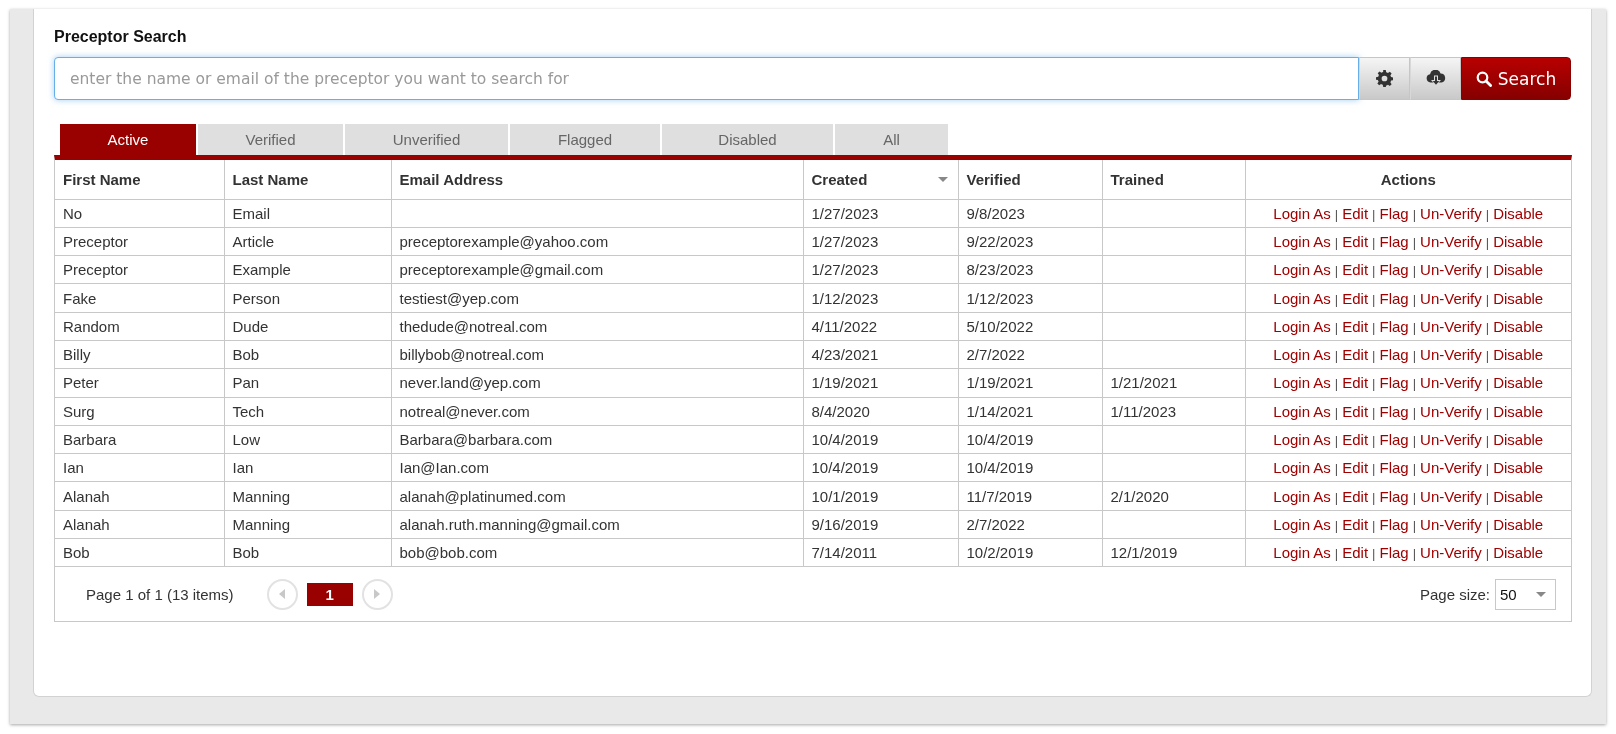 This screenshot has width=1616, height=734. What do you see at coordinates (128, 139) in the screenshot?
I see `filter-tab: Active` at bounding box center [128, 139].